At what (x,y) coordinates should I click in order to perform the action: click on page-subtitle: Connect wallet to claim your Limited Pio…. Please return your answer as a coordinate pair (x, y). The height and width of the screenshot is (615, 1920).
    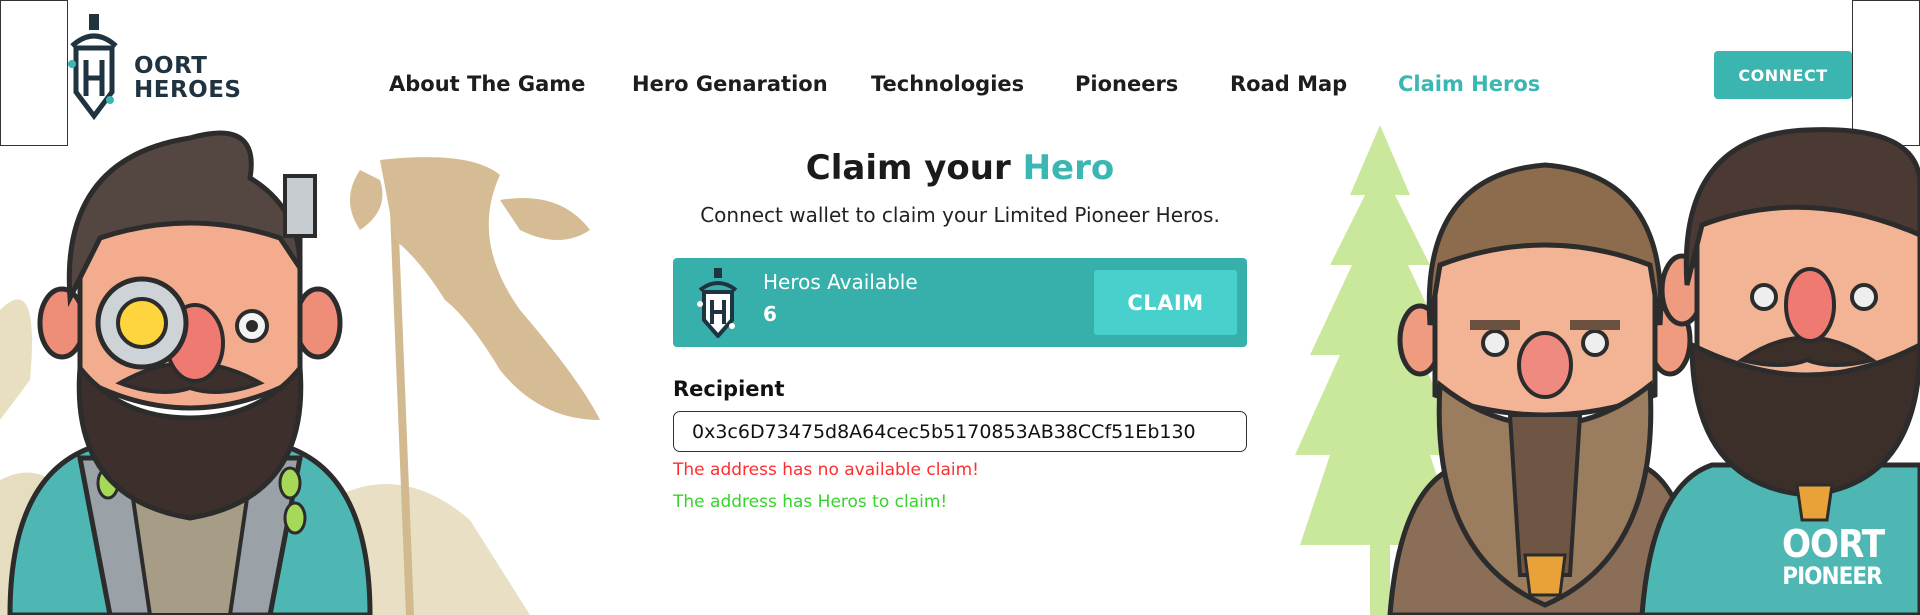
    Looking at the image, I should click on (960, 215).